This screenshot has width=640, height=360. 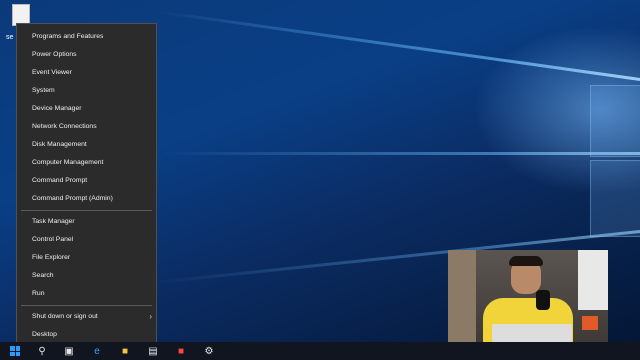 What do you see at coordinates (153, 351) in the screenshot?
I see `store-icon: ▤` at bounding box center [153, 351].